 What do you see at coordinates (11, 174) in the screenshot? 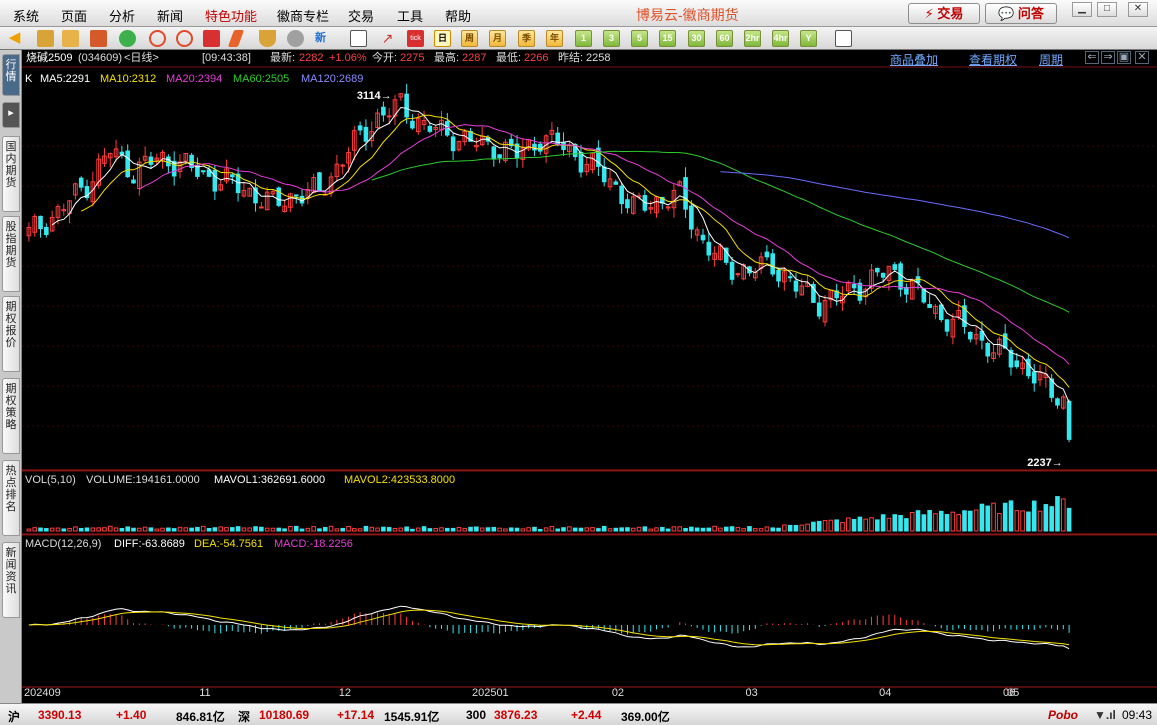
I see `tab-domestic-futures: 国内期货` at bounding box center [11, 174].